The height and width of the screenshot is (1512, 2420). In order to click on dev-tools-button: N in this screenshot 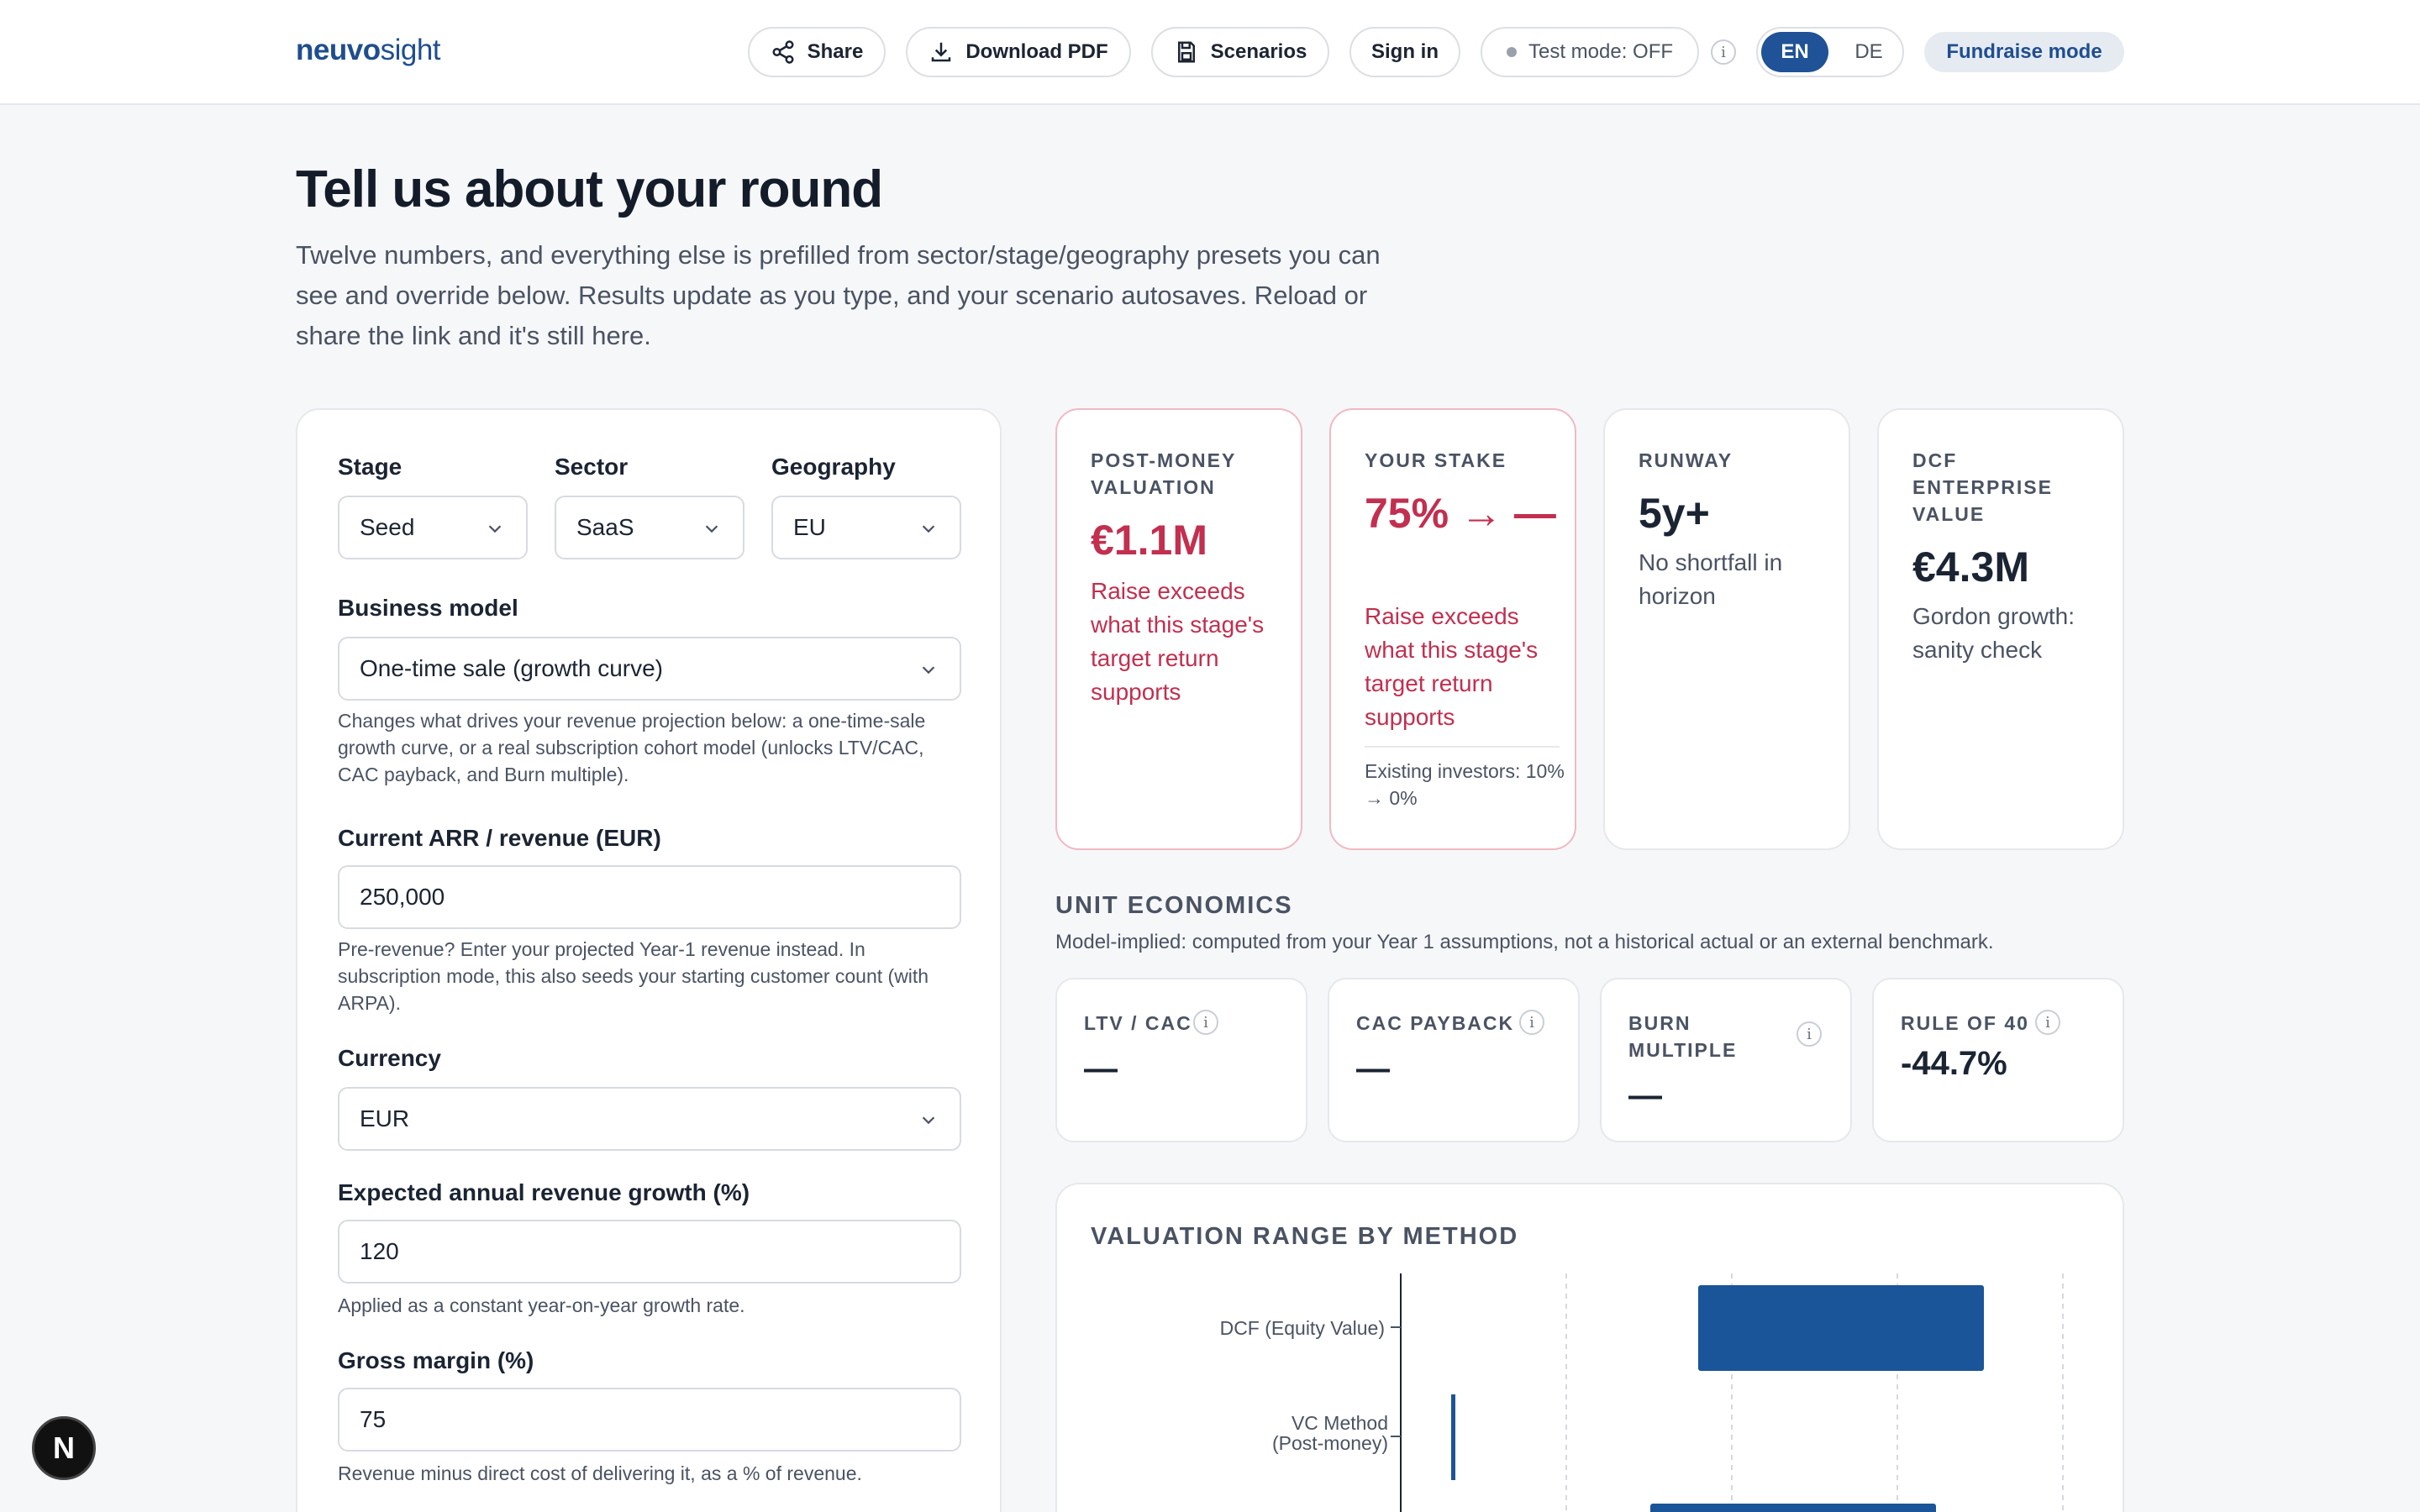, I will do `click(64, 1448)`.